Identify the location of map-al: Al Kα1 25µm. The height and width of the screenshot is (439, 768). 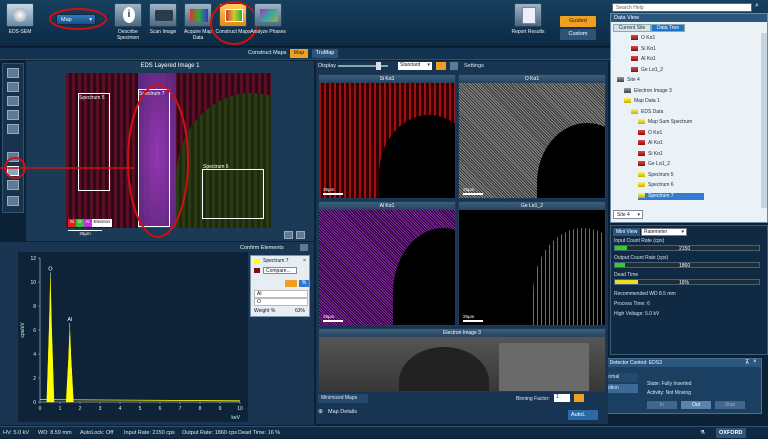
(387, 263).